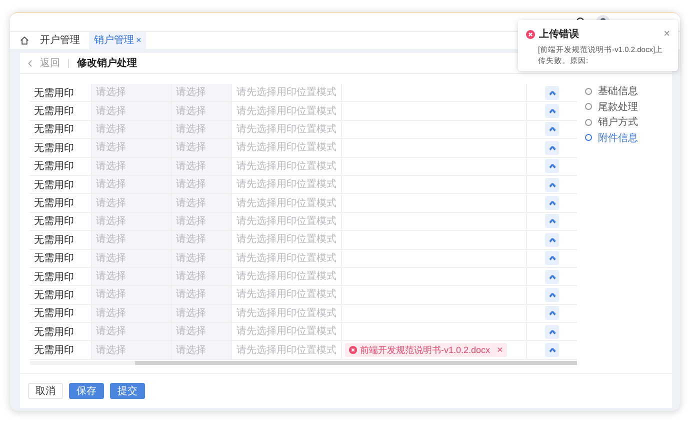  Describe the element at coordinates (559, 34) in the screenshot. I see `notification-title: 上传错误` at that location.